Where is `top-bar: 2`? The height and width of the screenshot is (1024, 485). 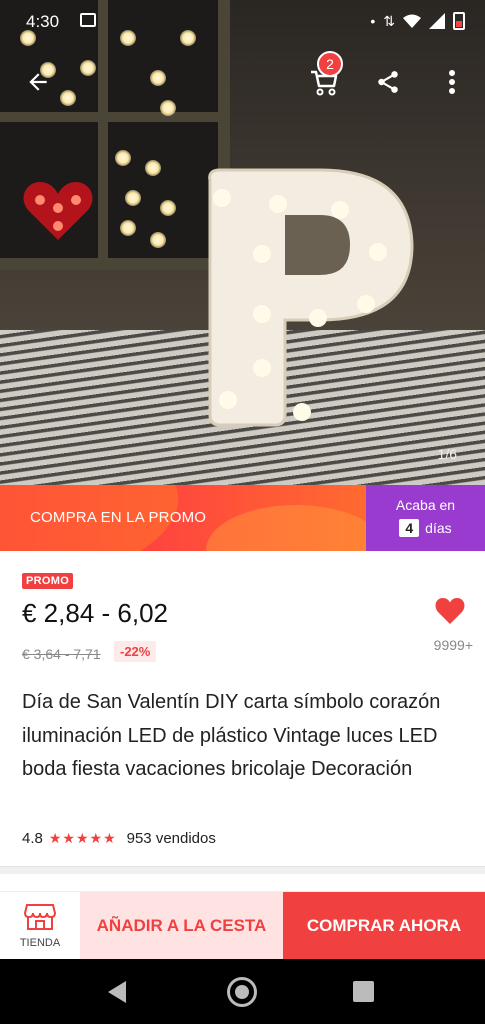 top-bar: 2 is located at coordinates (242, 81).